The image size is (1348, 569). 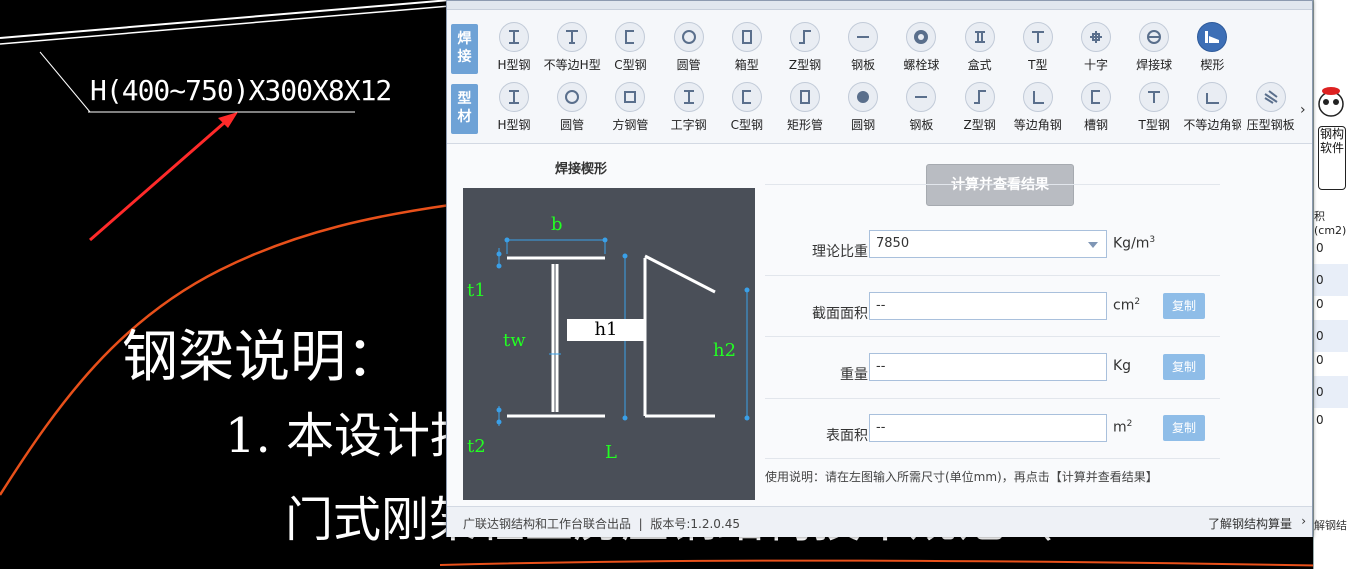 I want to click on diagram-title: 焊接楔形, so click(x=581, y=169).